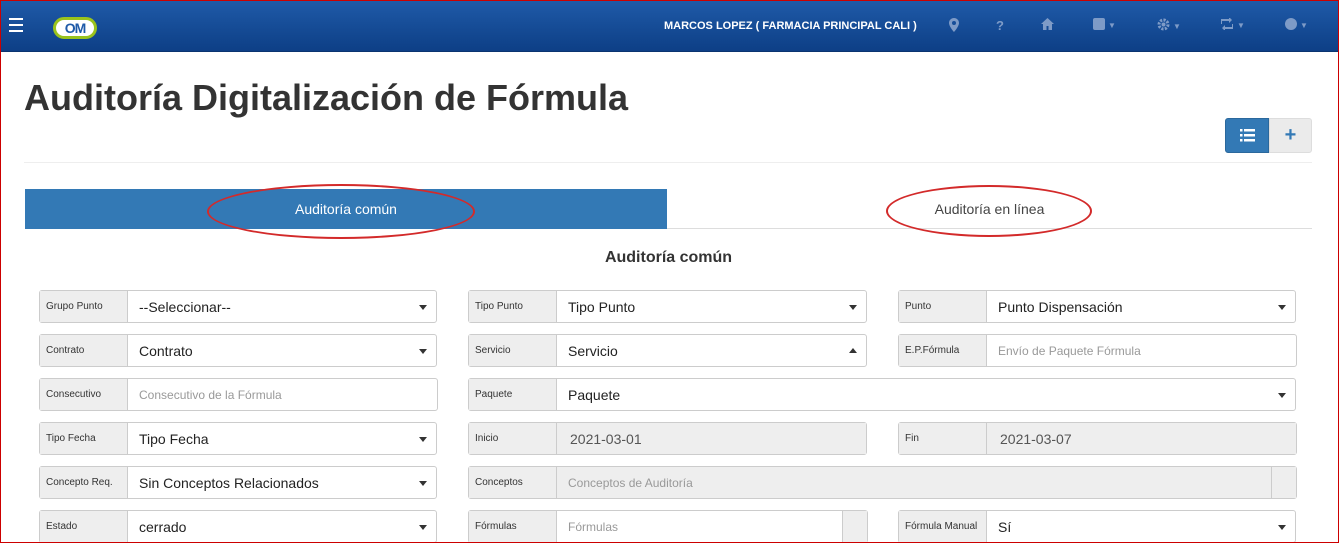  Describe the element at coordinates (854, 526) in the screenshot. I see `formulas-addon` at that location.